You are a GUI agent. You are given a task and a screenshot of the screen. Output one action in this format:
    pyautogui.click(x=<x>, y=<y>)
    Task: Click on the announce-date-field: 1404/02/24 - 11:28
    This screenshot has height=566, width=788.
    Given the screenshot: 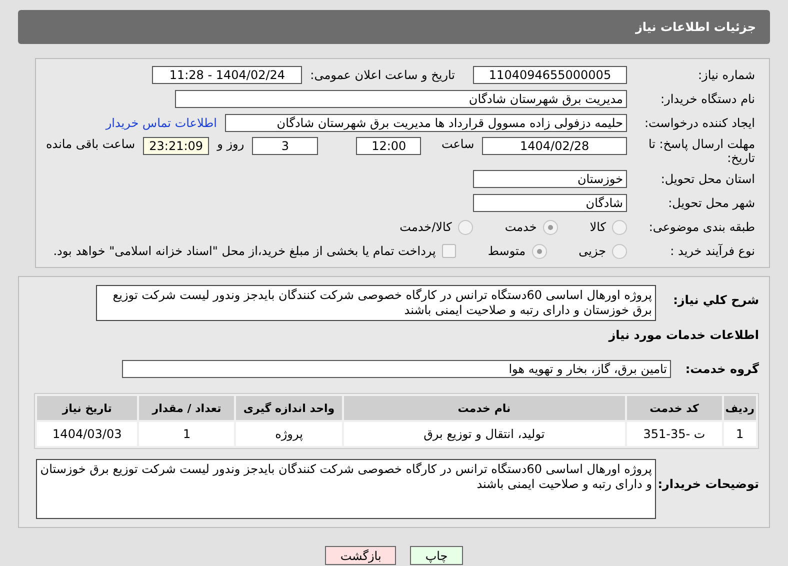 What is the action you would take?
    pyautogui.click(x=227, y=75)
    